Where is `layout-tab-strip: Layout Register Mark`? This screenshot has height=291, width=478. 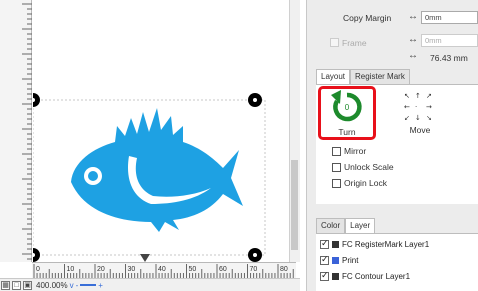
layout-tab-strip: Layout Register Mark is located at coordinates (363, 76).